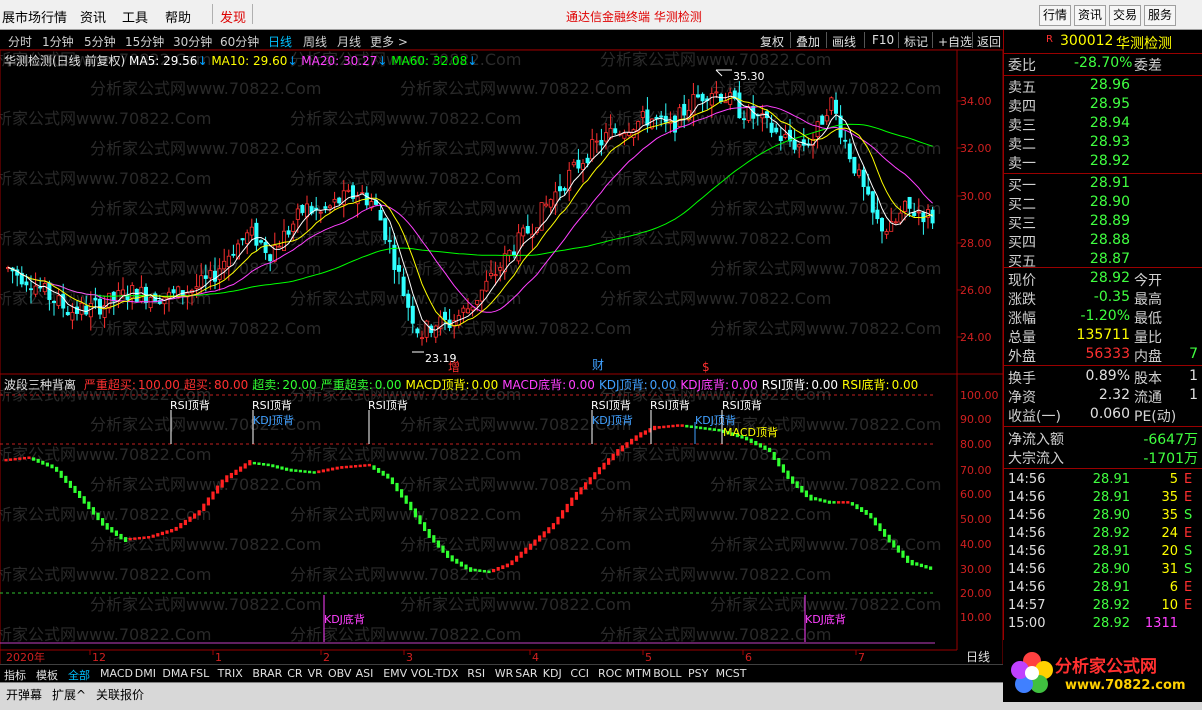 This screenshot has height=710, width=1202. Describe the element at coordinates (79, 675) in the screenshot. I see `indicator-tab: 全部` at that location.